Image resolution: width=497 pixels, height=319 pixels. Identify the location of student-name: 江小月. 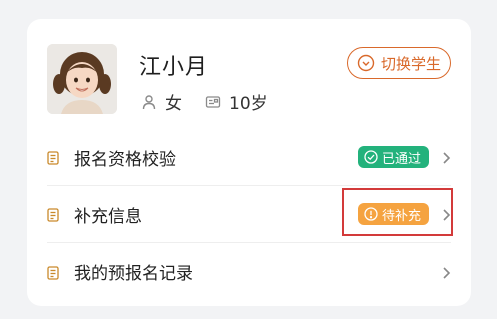
(174, 67).